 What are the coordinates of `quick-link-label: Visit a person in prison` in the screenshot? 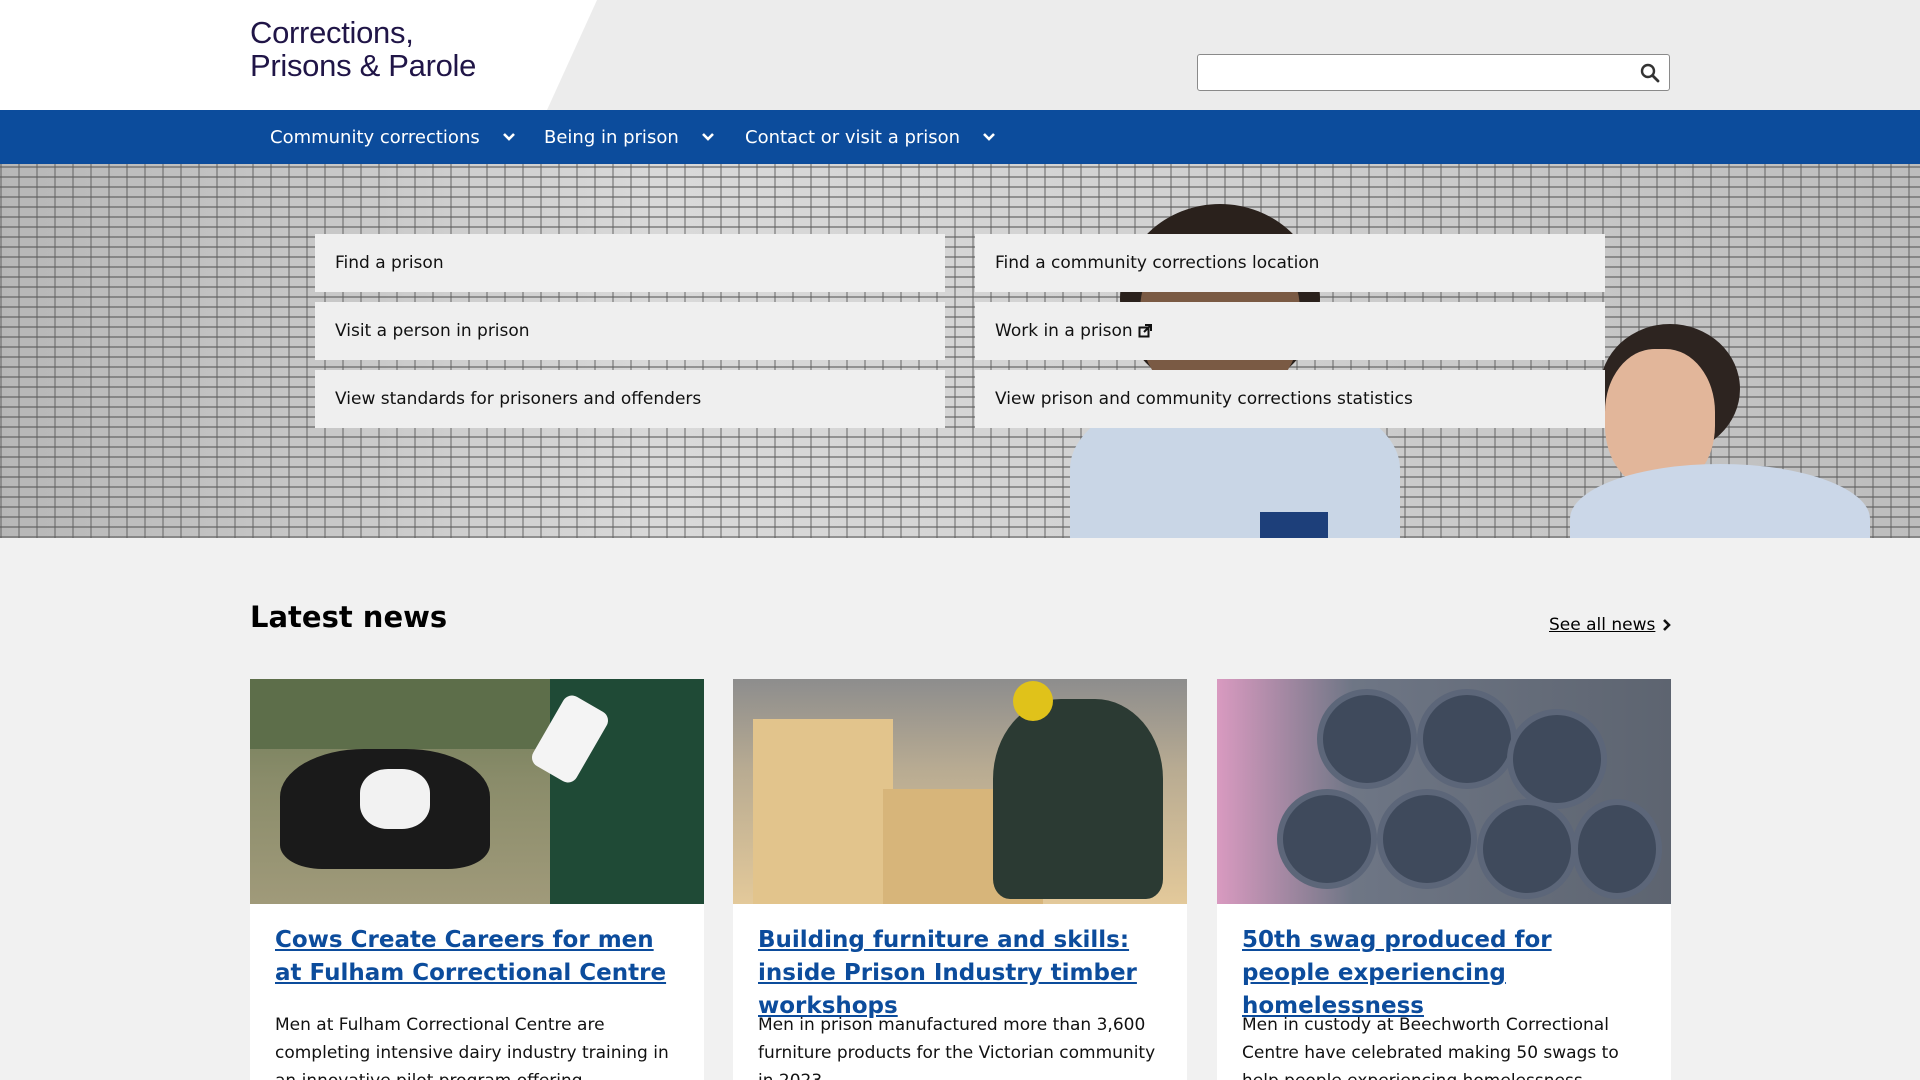 It's located at (432, 331).